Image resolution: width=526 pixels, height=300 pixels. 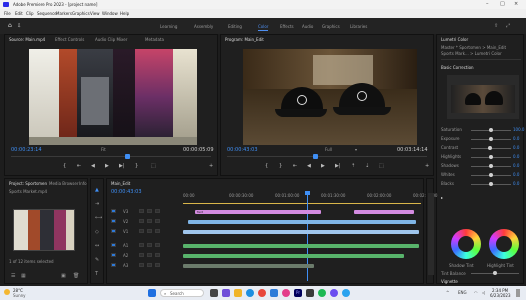 What do you see at coordinates (266, 166) in the screenshot?
I see `program-mark-in-icon: {` at bounding box center [266, 166].